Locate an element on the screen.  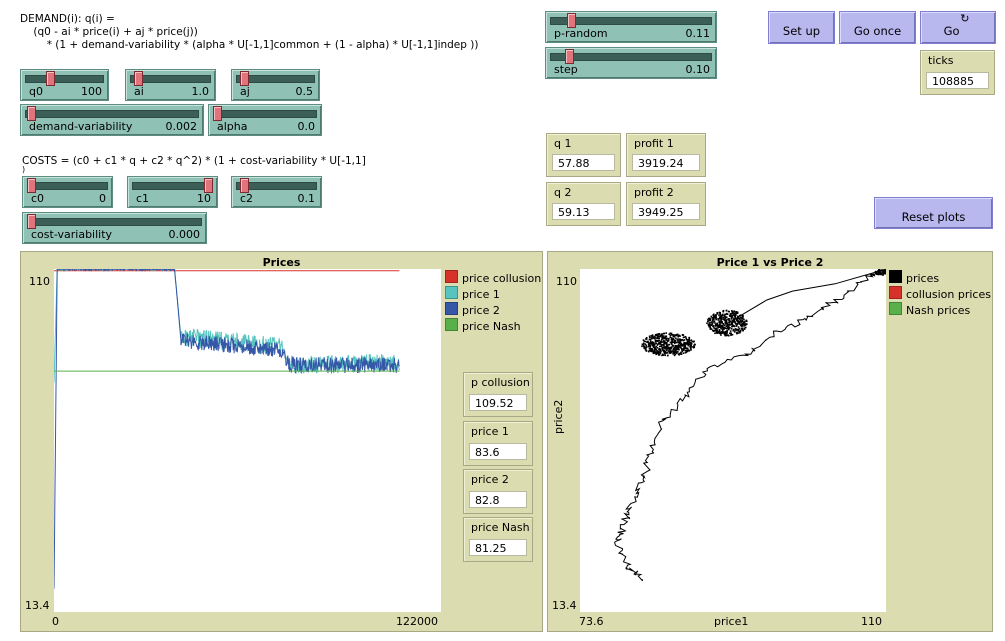
legend-item: prices is located at coordinates (914, 277).